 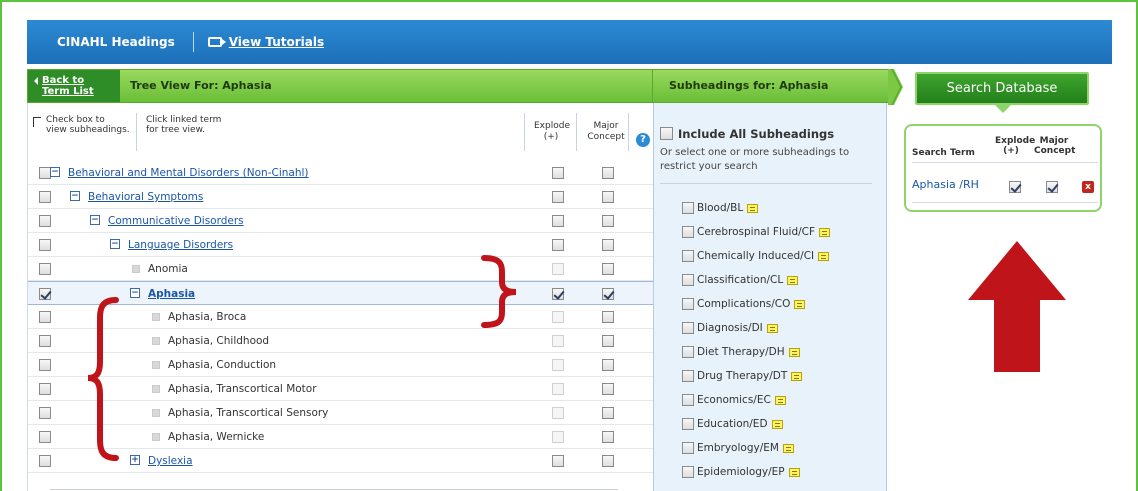 I want to click on subheading-item: Drug Therapy/DT, so click(x=742, y=376).